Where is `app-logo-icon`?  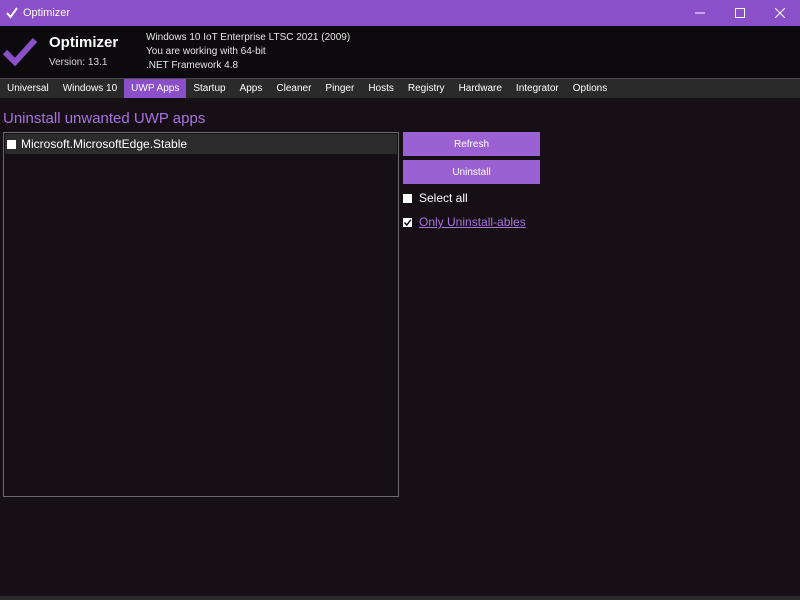 app-logo-icon is located at coordinates (12, 13).